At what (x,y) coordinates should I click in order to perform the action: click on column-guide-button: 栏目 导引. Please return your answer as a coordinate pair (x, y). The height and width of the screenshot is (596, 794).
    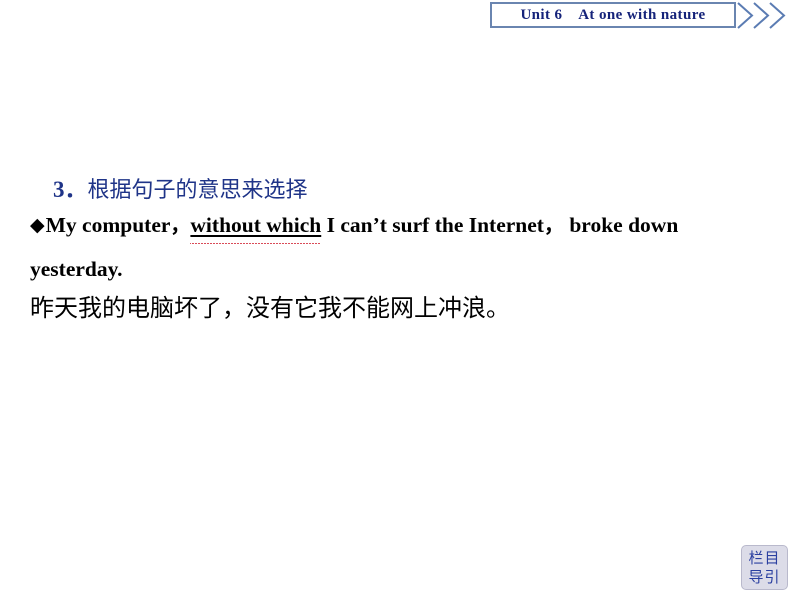
    Looking at the image, I should click on (764, 567).